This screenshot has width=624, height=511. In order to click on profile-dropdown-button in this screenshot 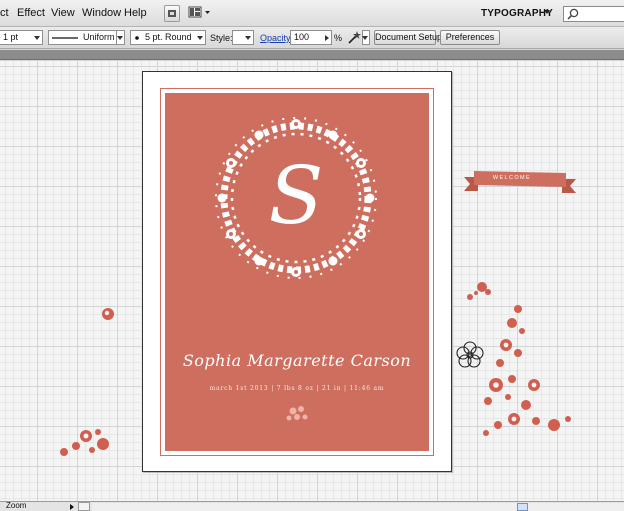, I will do `click(120, 37)`.